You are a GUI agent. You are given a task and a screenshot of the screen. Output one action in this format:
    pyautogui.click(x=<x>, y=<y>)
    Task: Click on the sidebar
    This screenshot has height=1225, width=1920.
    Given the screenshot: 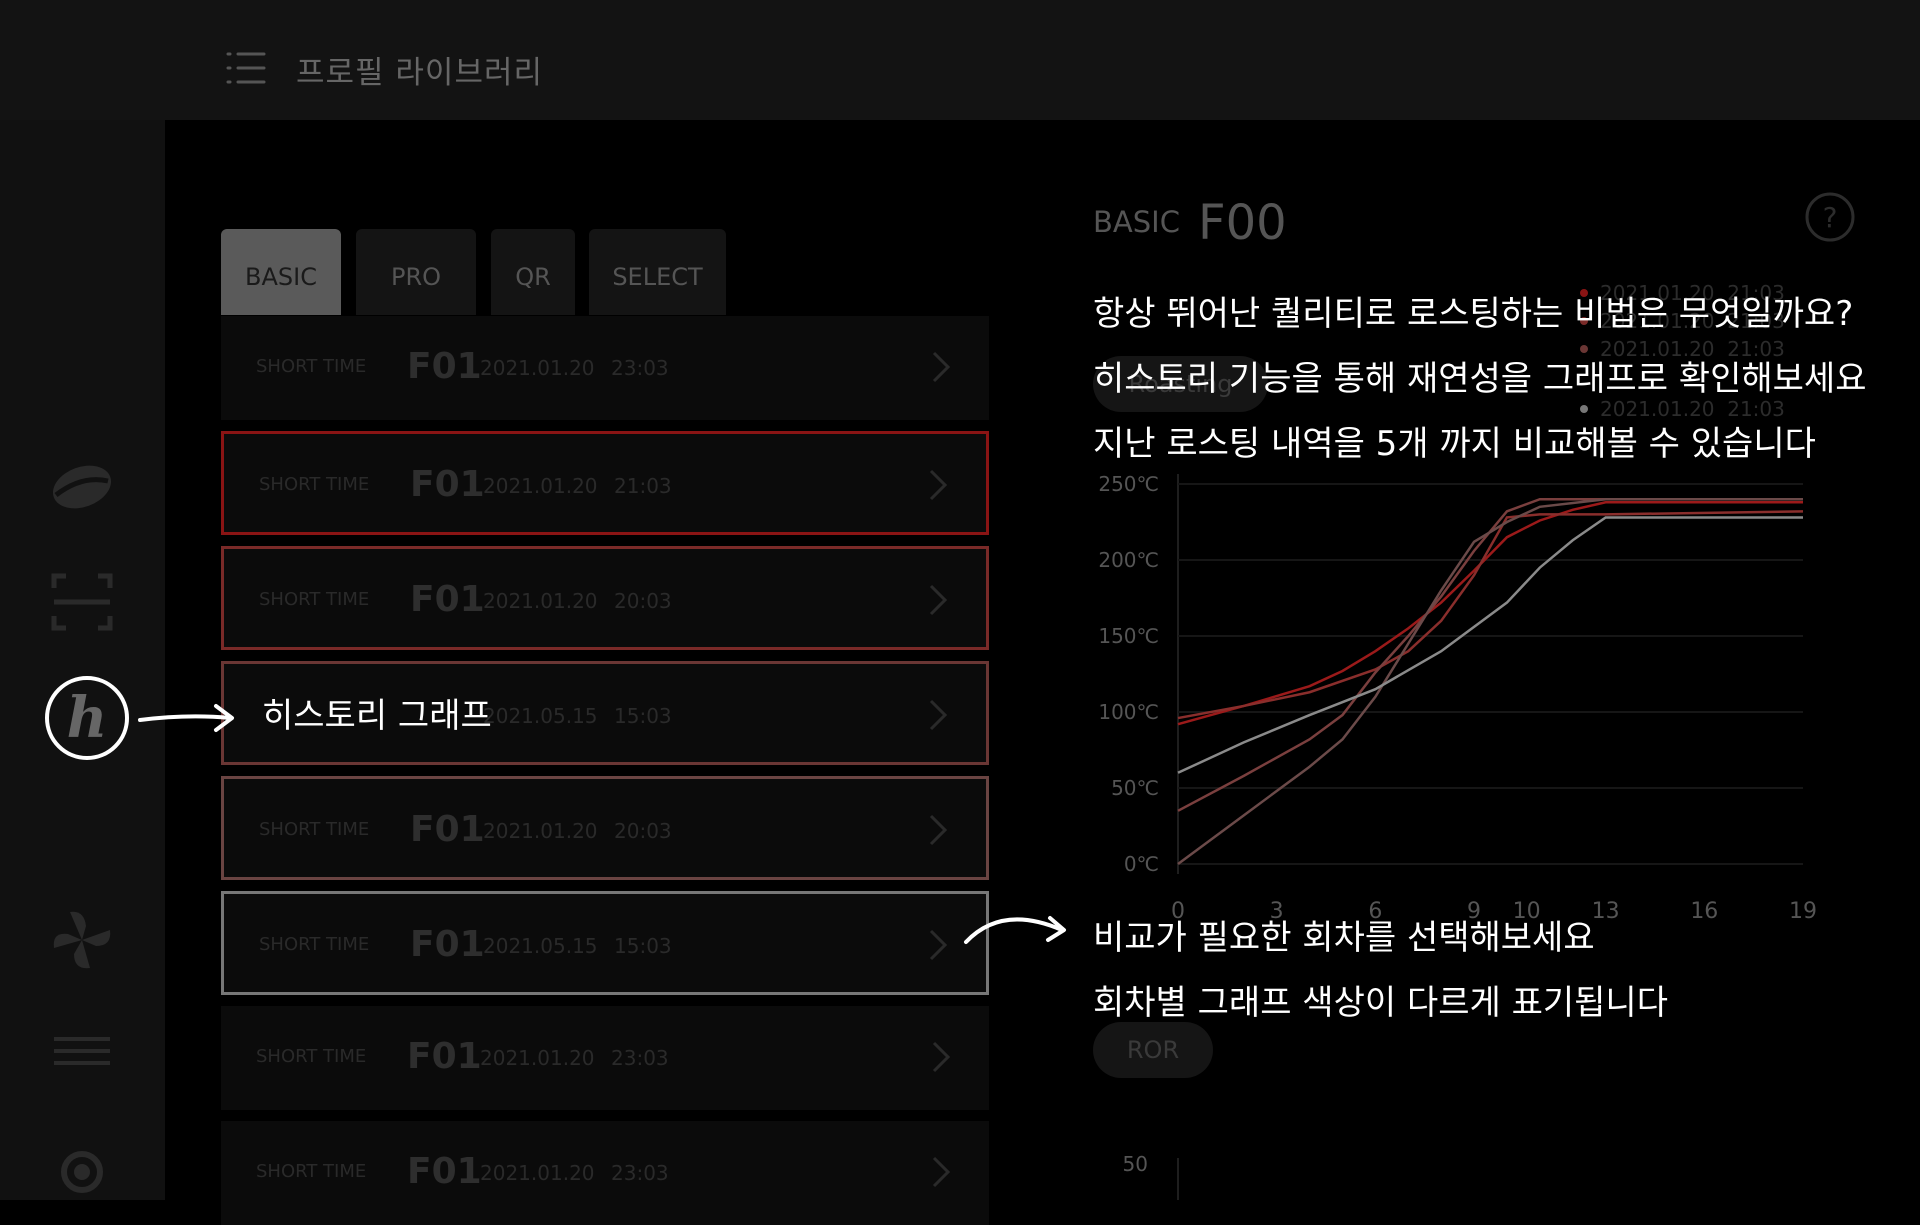 What is the action you would take?
    pyautogui.click(x=82, y=660)
    